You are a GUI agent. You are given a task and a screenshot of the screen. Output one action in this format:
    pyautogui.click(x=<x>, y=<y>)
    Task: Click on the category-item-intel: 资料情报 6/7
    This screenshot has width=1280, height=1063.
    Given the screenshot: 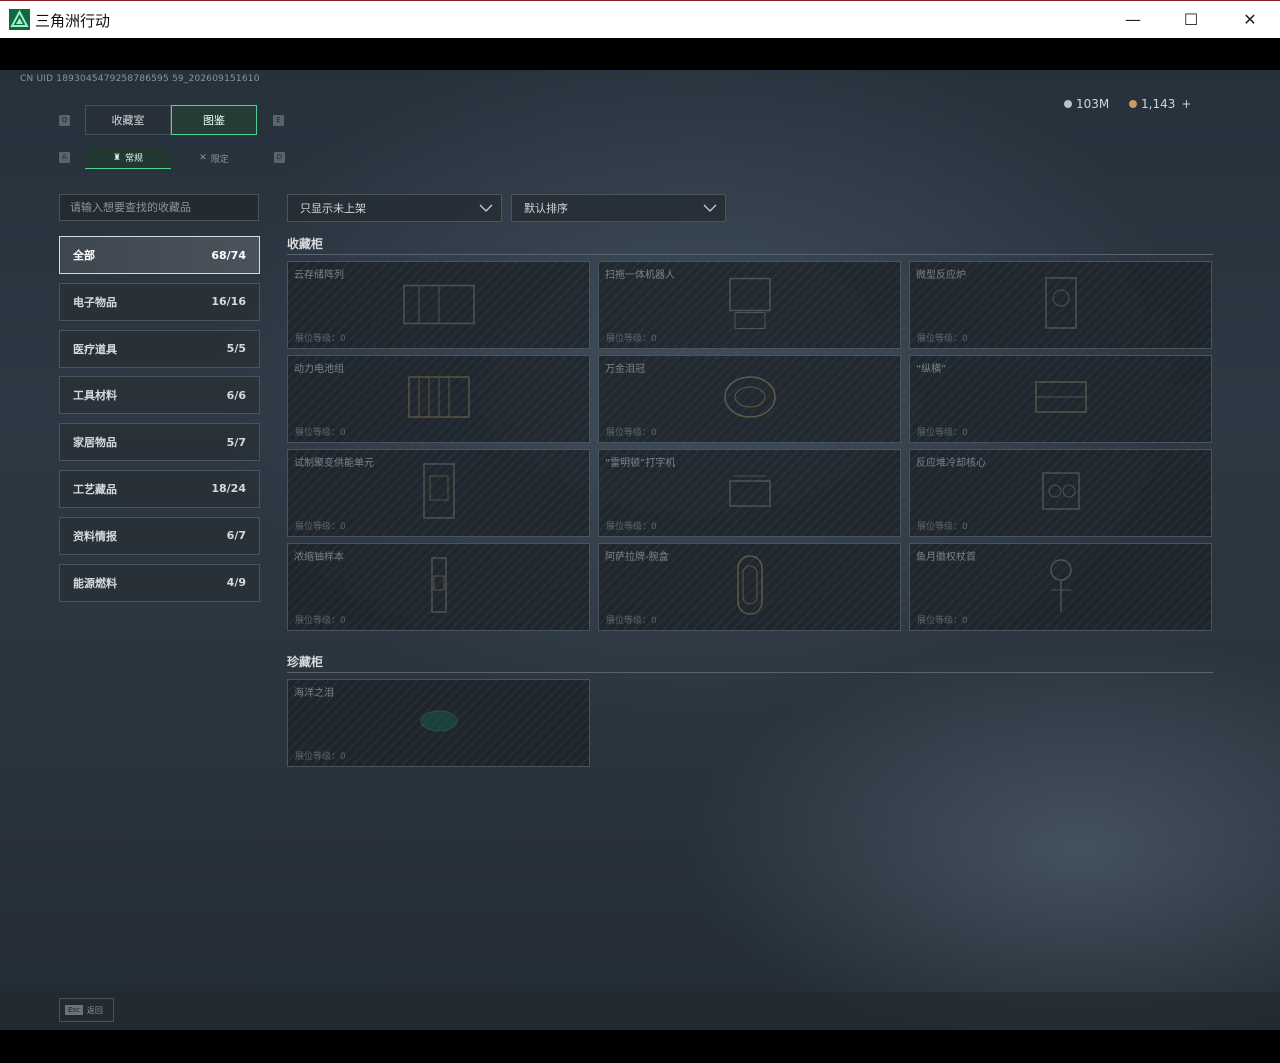 What is the action you would take?
    pyautogui.click(x=159, y=535)
    